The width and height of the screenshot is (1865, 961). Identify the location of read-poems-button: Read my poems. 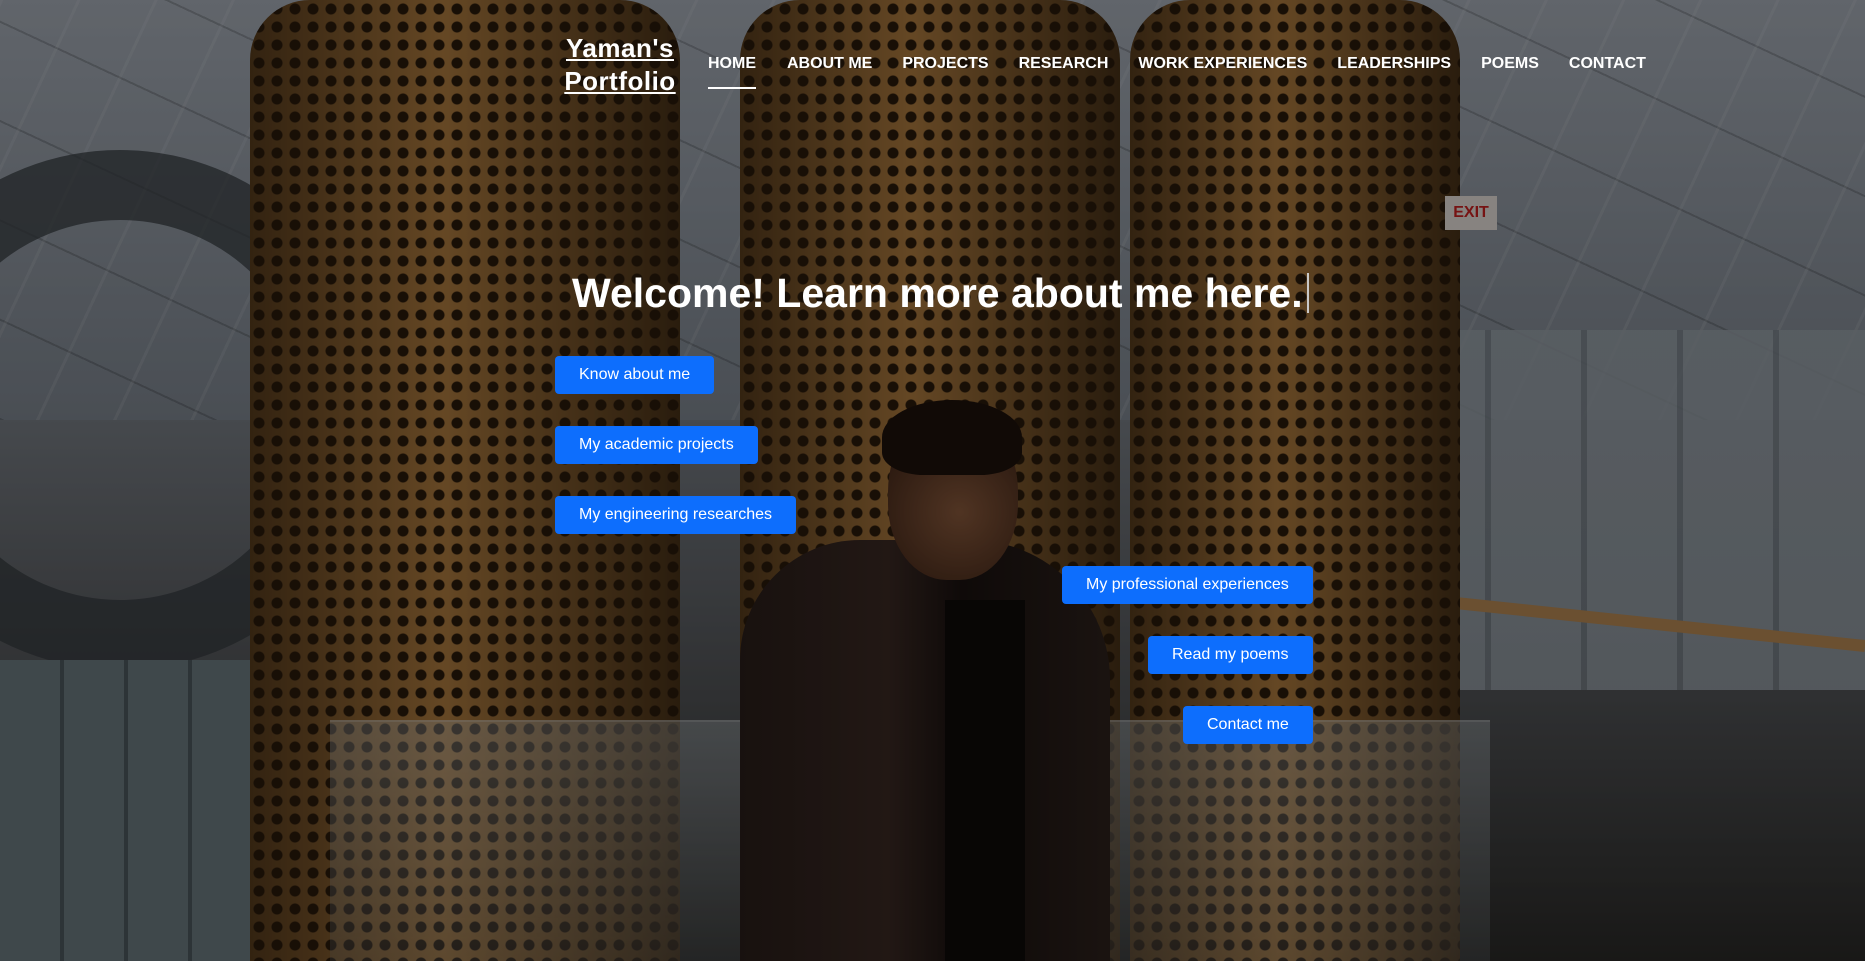
(1230, 655).